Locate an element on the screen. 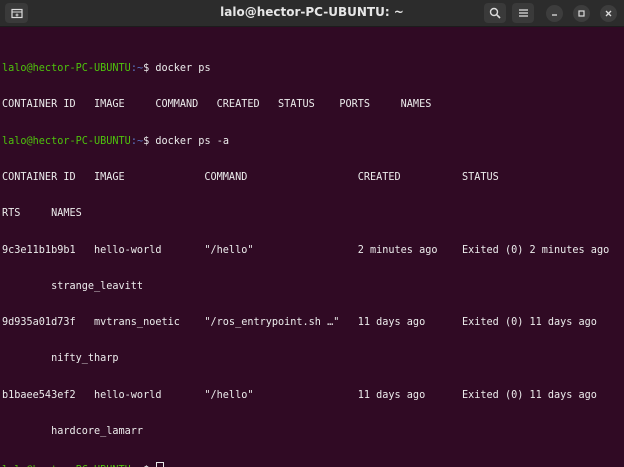 This screenshot has width=624, height=467. prompt-line: lalo@hector-PC-UBUNTU:~$ is located at coordinates (313, 464).